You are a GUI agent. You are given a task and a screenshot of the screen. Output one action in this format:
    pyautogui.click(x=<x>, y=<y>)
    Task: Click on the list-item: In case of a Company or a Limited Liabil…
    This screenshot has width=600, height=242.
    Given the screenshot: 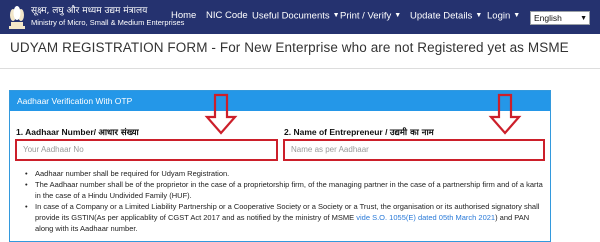 What is the action you would take?
    pyautogui.click(x=283, y=217)
    